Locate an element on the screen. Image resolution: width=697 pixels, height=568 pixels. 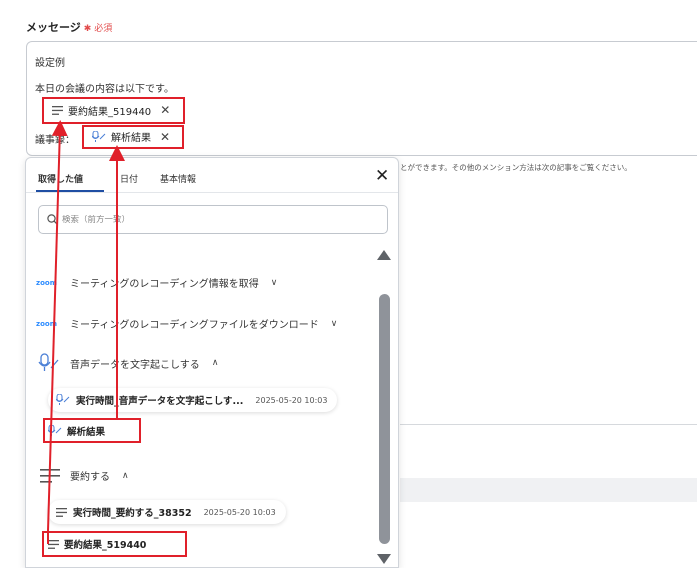
close-icon: ✕ is located at coordinates (382, 176).